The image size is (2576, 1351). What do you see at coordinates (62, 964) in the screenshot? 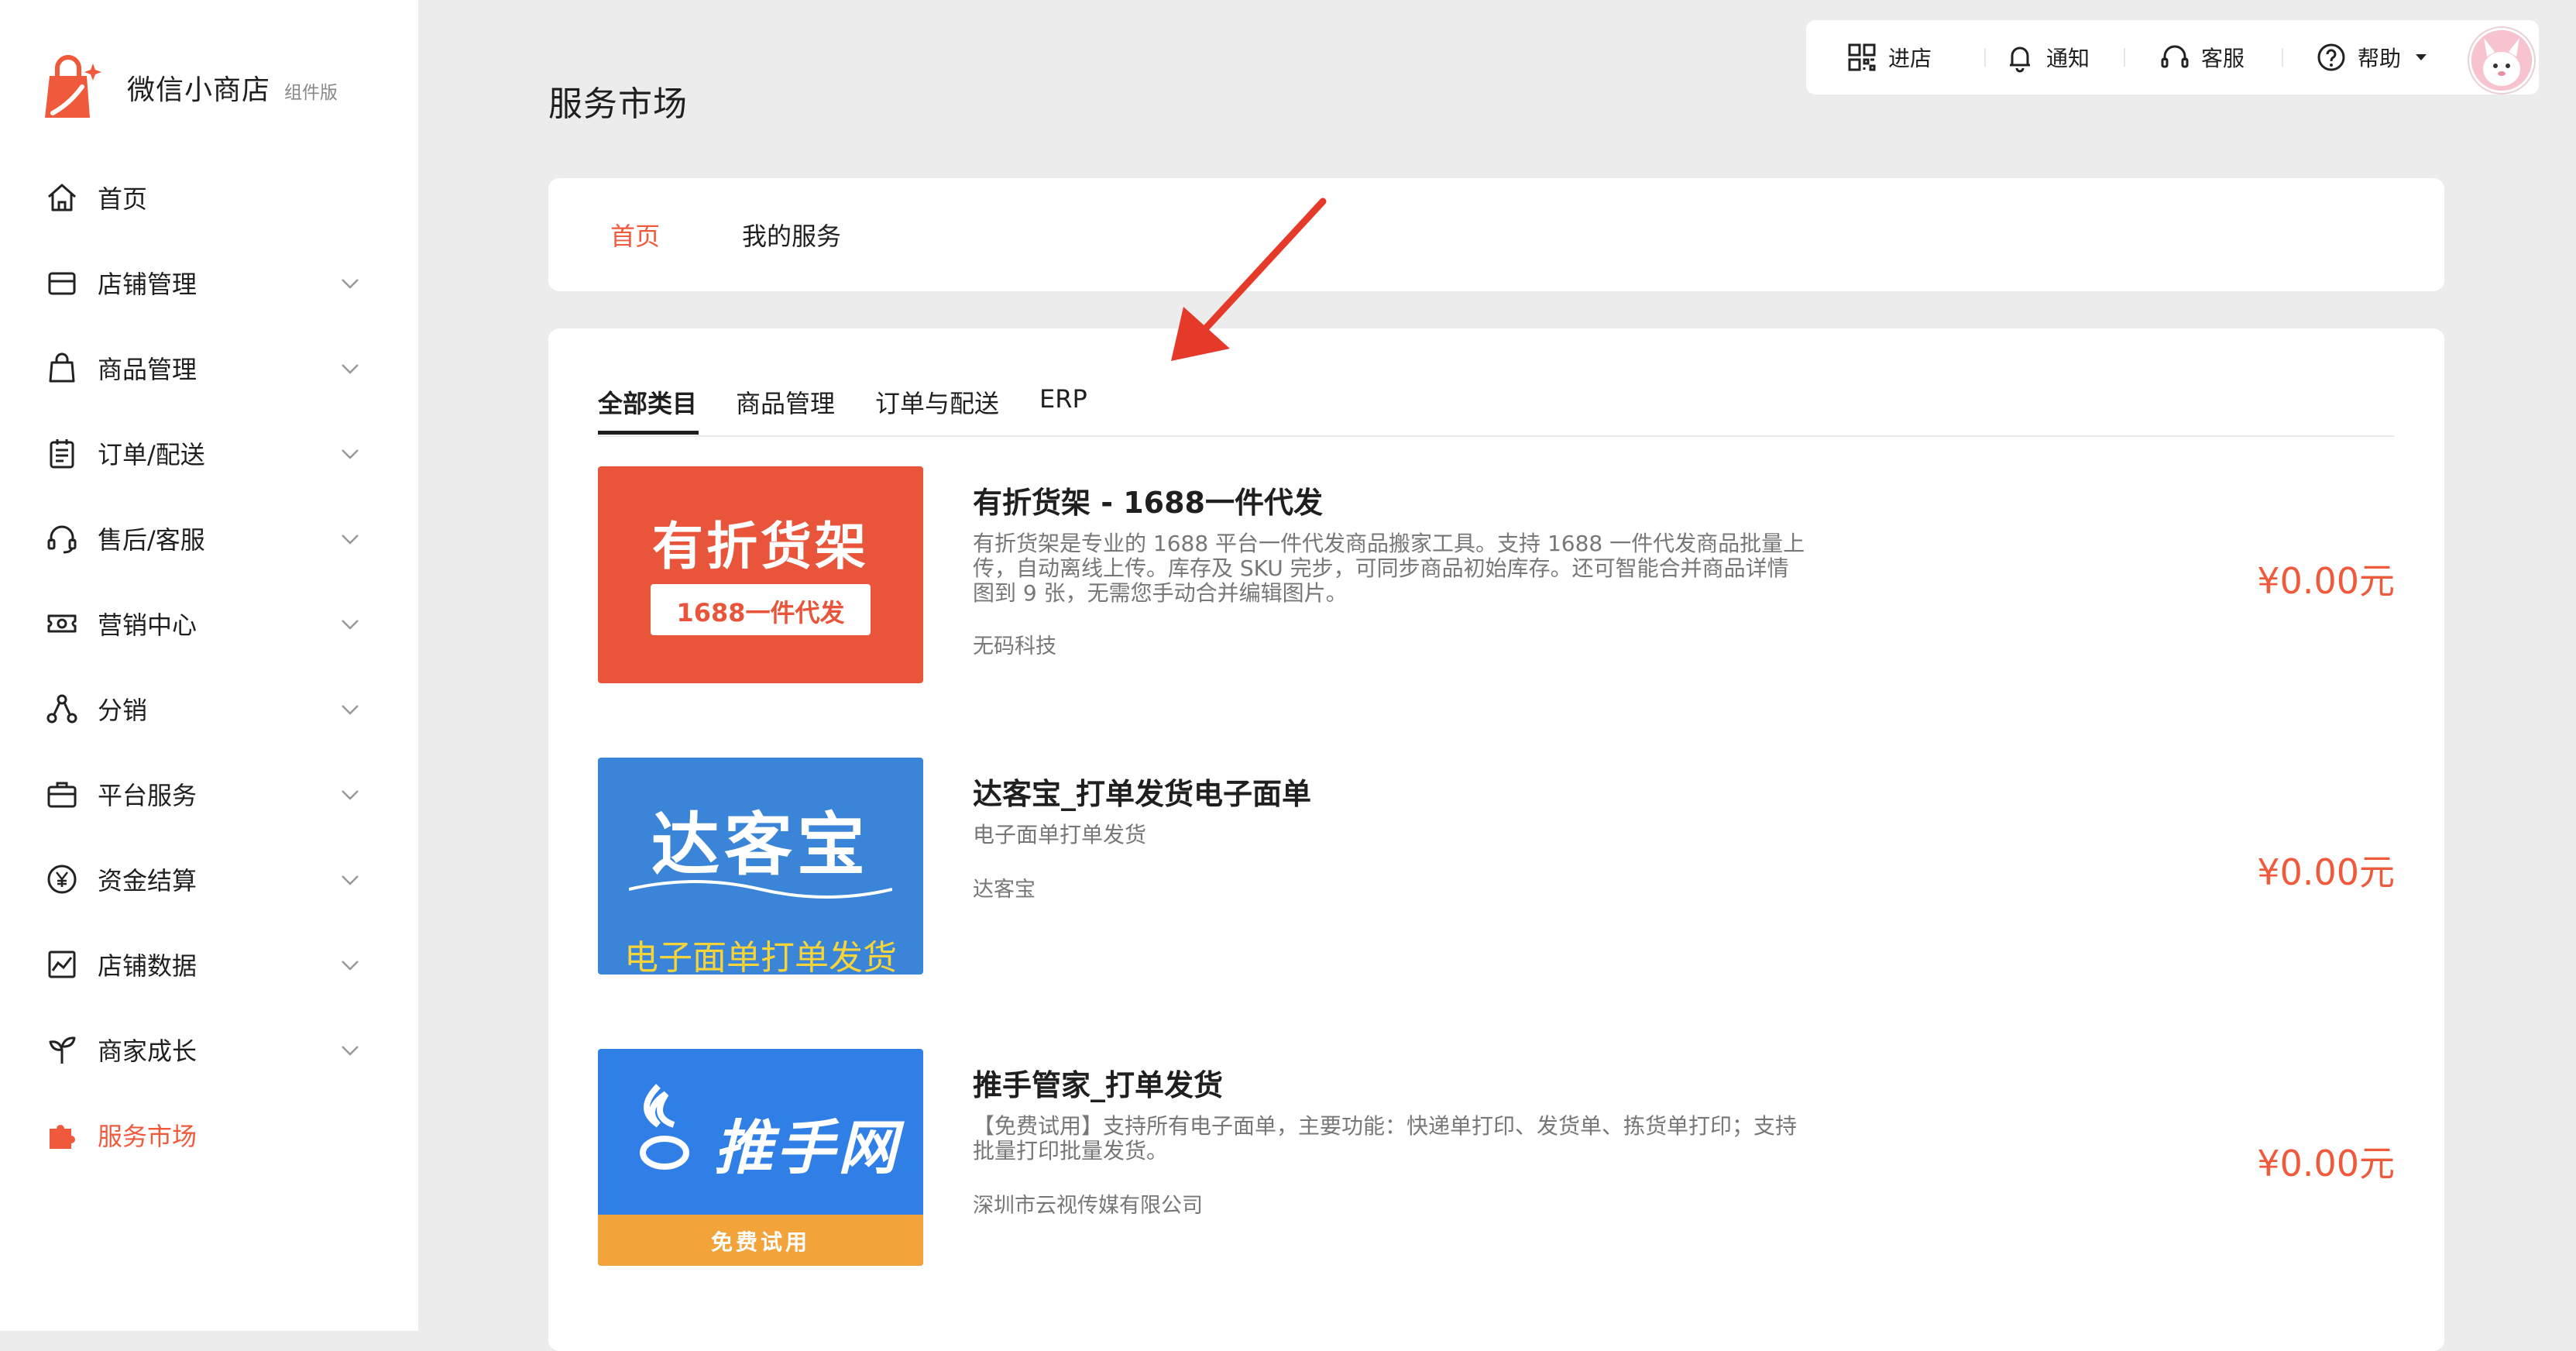
I see `chart-icon` at bounding box center [62, 964].